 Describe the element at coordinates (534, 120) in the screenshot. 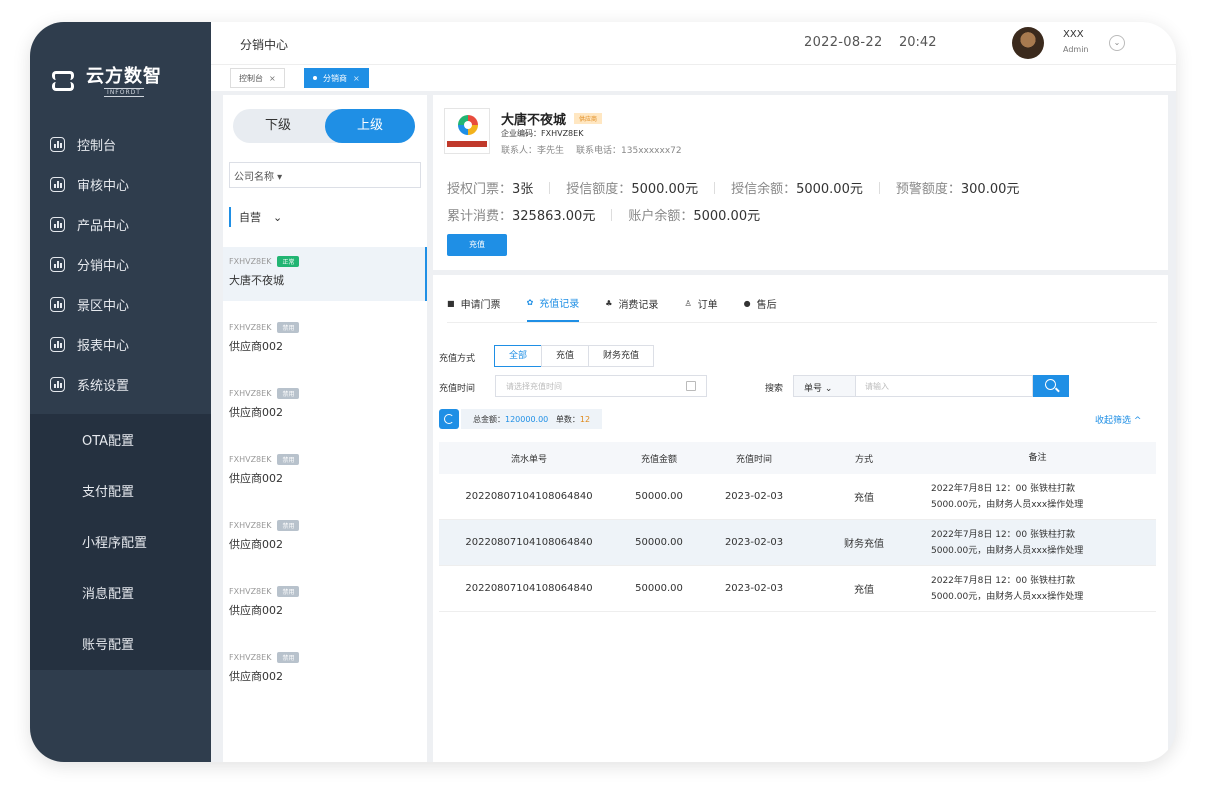

I see `company-name-text: 大唐不夜城` at that location.